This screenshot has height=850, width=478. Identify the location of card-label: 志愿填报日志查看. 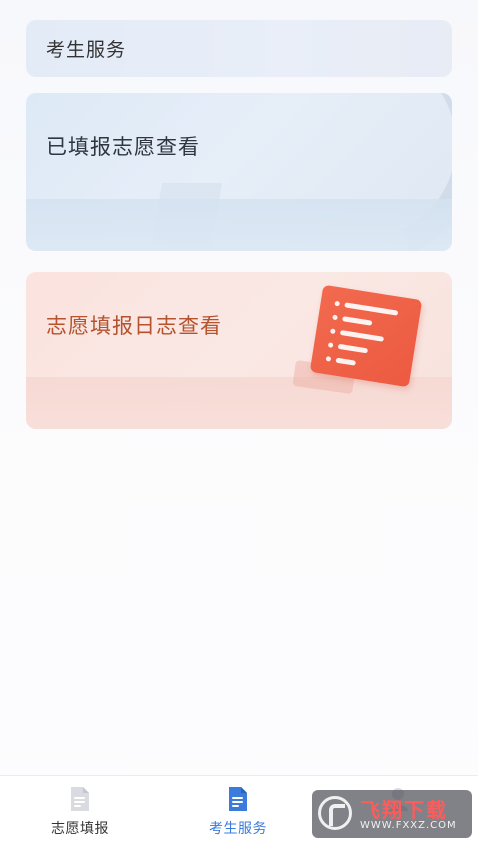
(134, 326).